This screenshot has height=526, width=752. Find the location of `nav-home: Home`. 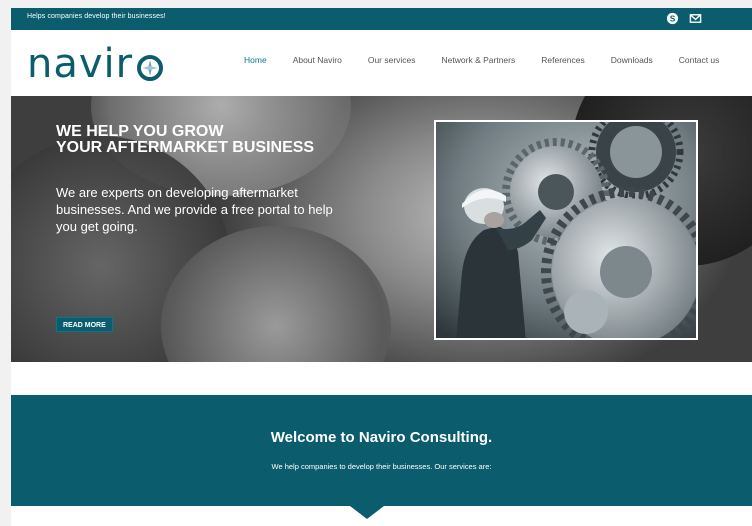

nav-home: Home is located at coordinates (255, 60).